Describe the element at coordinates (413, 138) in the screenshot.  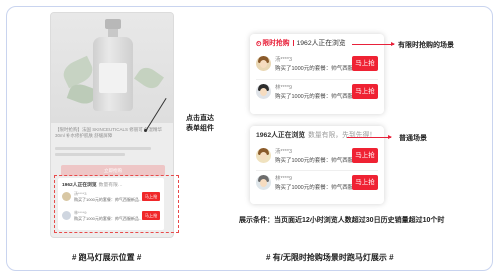
I see `scene-label-normal: 普通场景` at that location.